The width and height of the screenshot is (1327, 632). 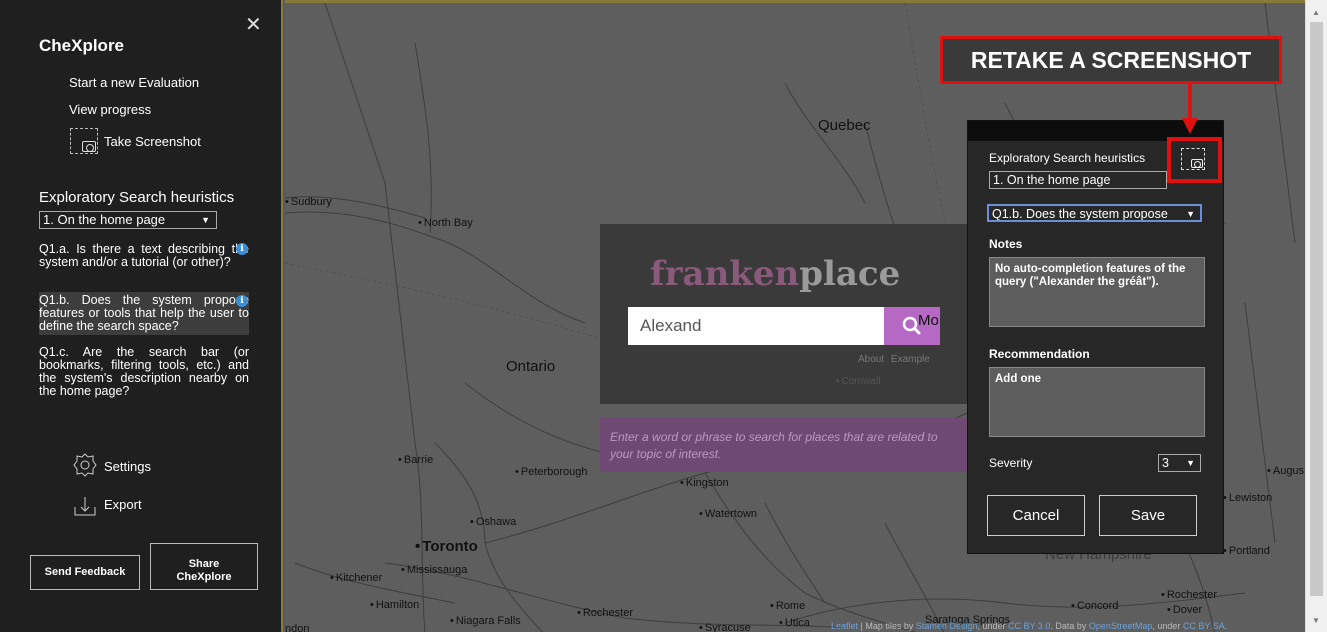 What do you see at coordinates (794, 623) in the screenshot?
I see `map-label-utica: Utica` at bounding box center [794, 623].